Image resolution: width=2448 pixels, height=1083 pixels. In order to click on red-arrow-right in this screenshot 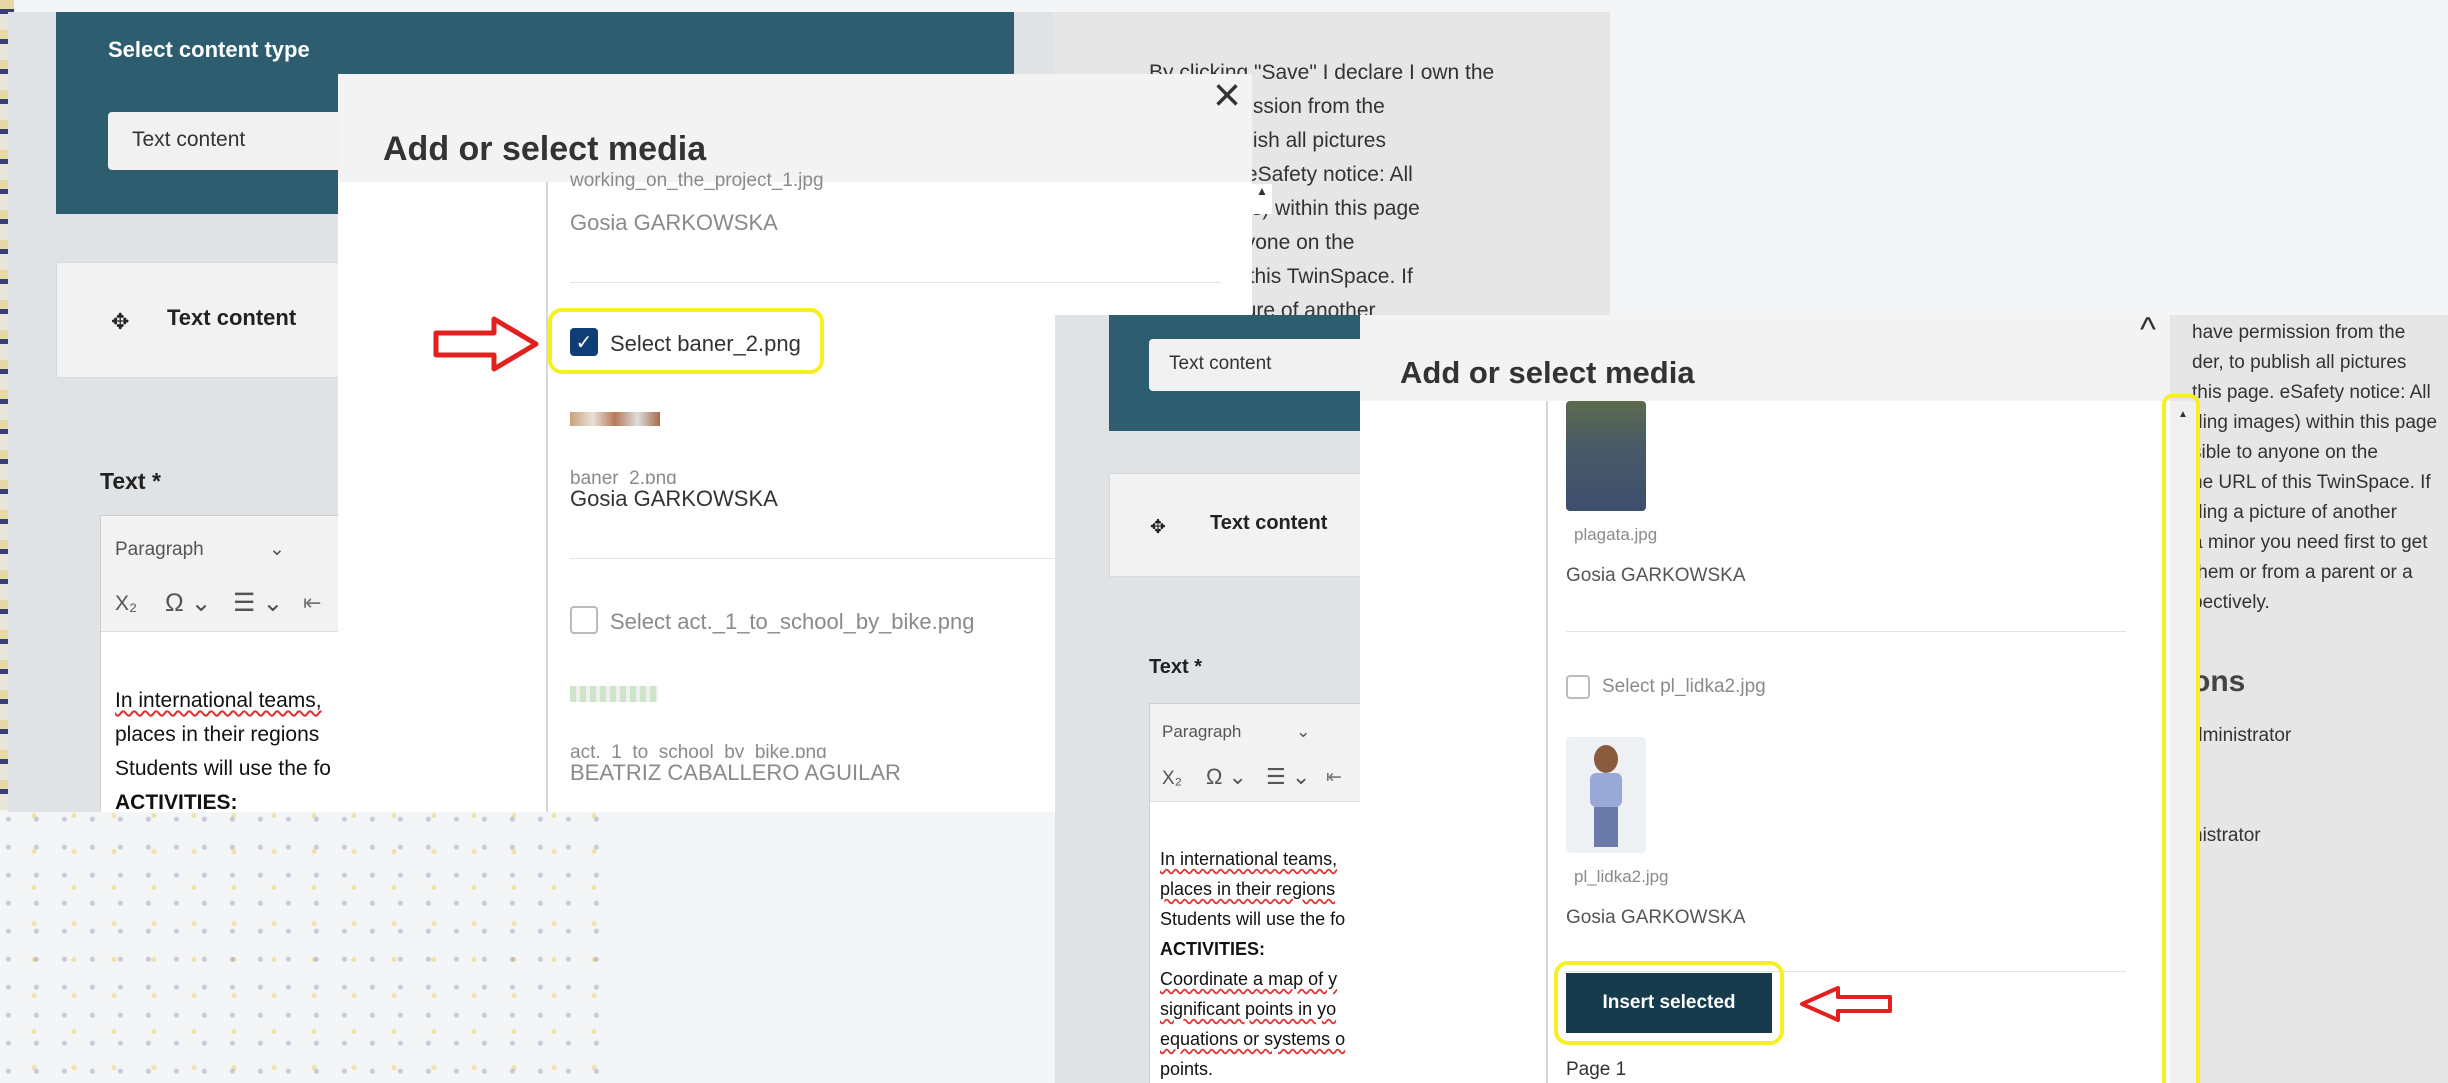, I will do `click(486, 344)`.